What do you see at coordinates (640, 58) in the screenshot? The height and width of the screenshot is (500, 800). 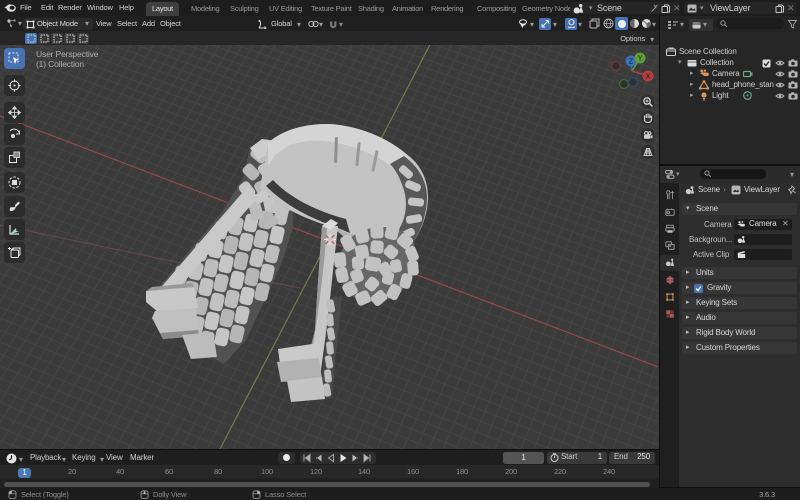 I see `svg-text: Y` at bounding box center [640, 58].